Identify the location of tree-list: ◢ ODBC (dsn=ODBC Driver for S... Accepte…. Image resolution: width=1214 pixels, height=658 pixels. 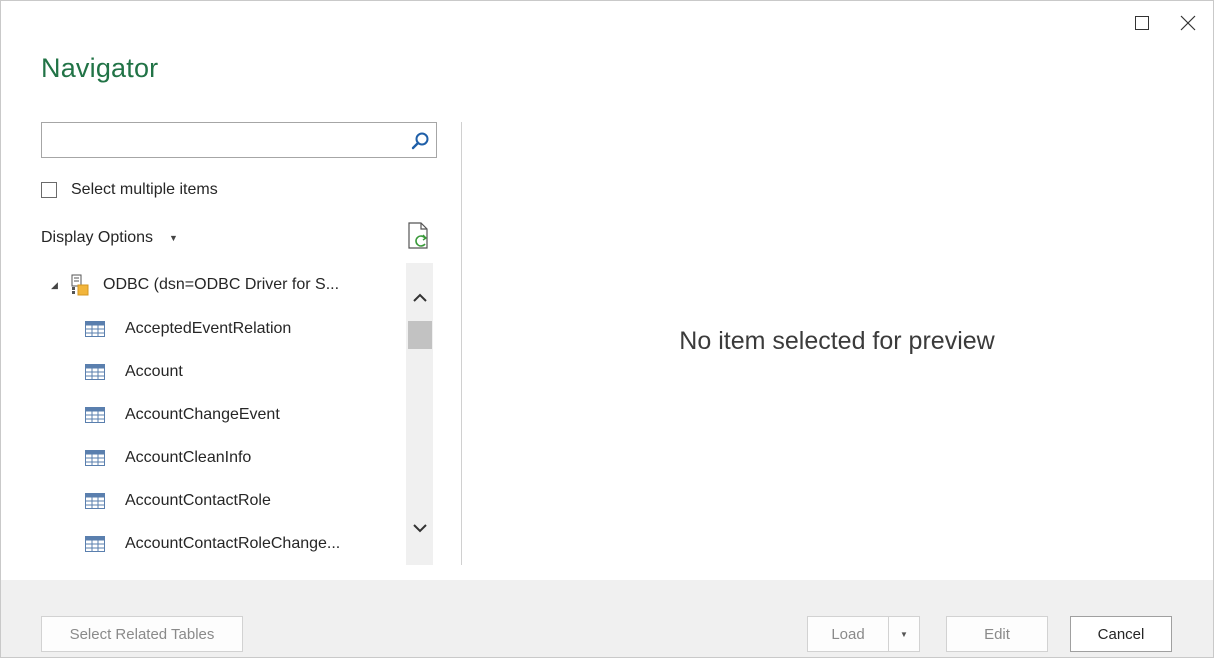
(223, 414).